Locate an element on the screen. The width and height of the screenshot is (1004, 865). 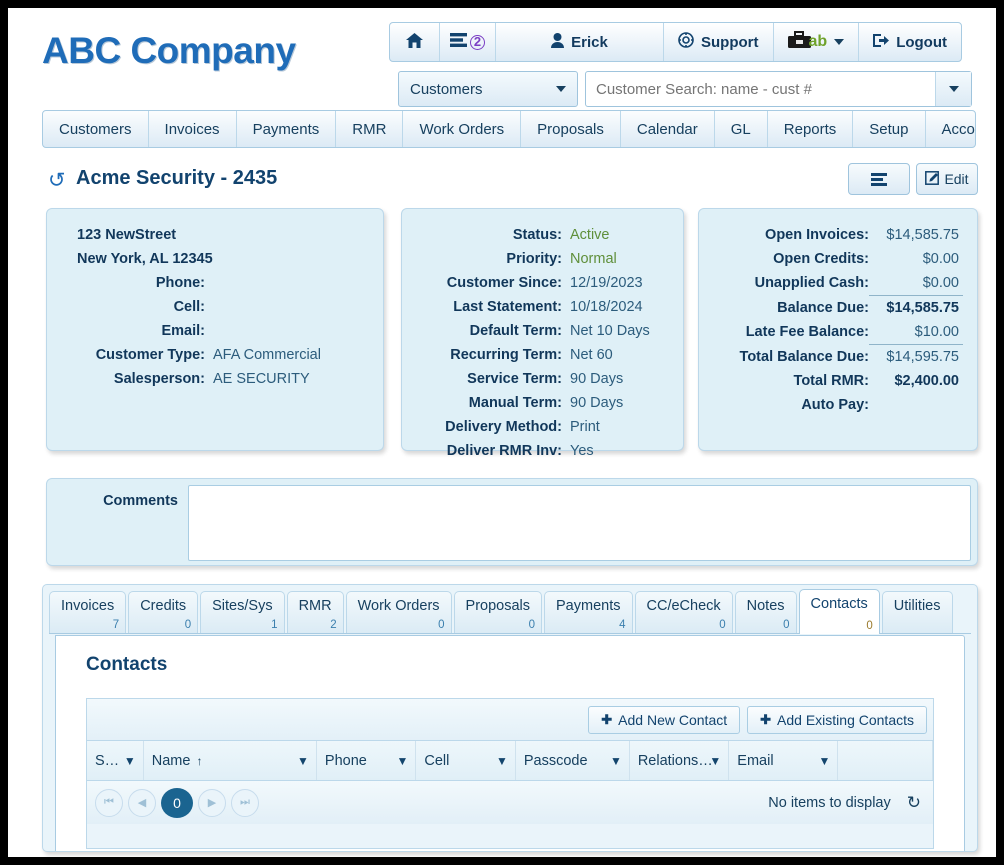
tab-invoices: Invoices 7 is located at coordinates (88, 612).